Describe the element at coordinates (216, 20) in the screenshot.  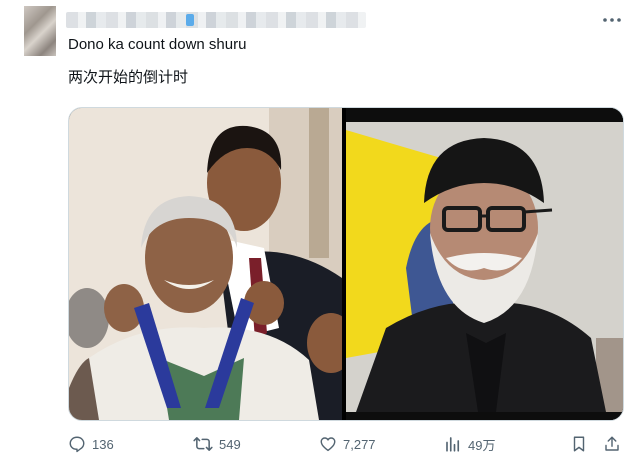
I see `author-name-redacted` at that location.